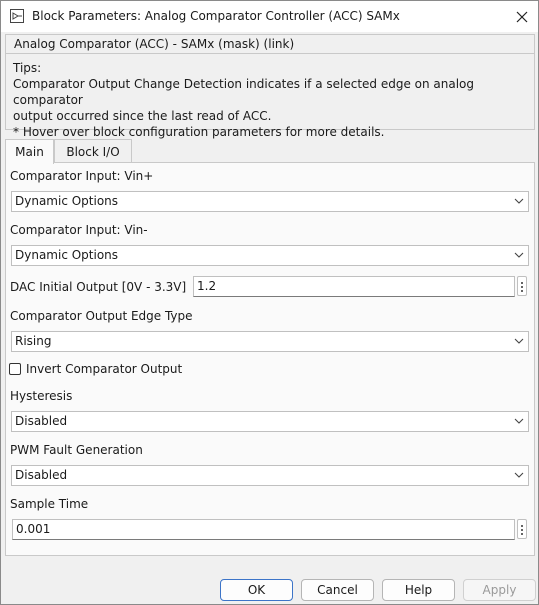 This screenshot has height=605, width=539. What do you see at coordinates (41, 396) in the screenshot?
I see `hysteresis-label: Hysteresis` at bounding box center [41, 396].